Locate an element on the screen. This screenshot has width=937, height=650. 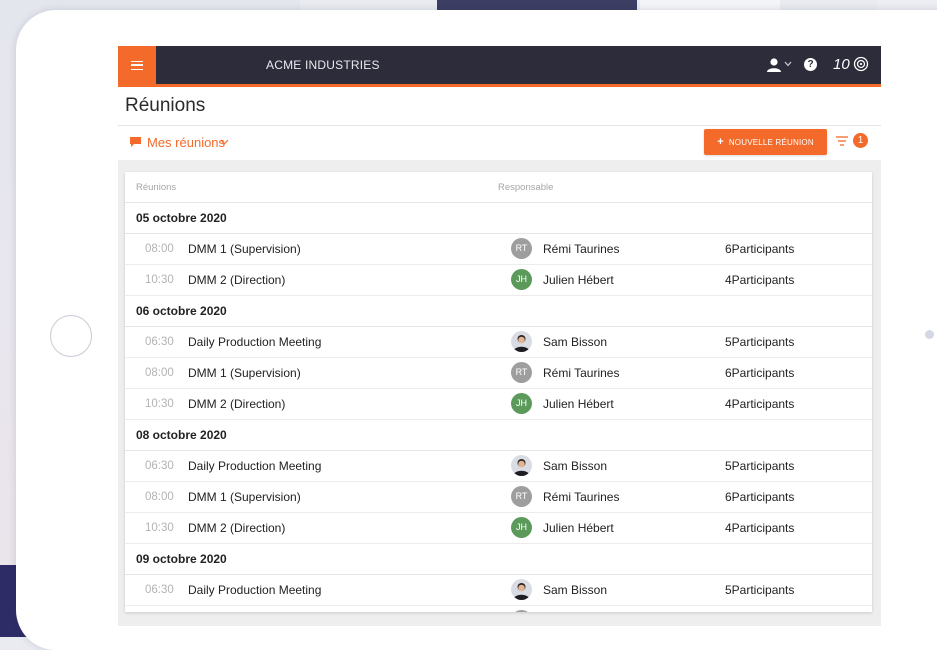
date-group-header: 08 octobre 2020 is located at coordinates (498, 435).